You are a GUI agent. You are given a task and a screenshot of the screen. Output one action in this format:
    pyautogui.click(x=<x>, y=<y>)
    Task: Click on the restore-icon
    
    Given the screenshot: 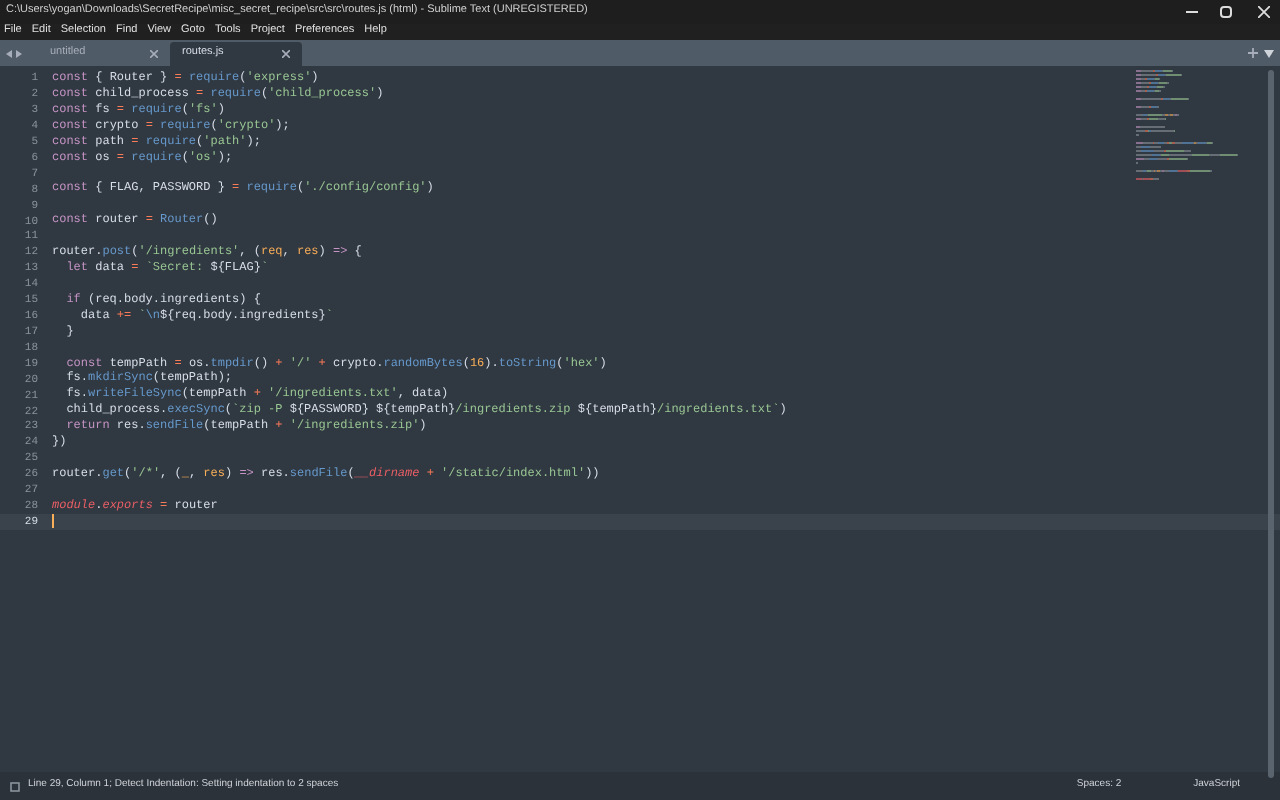 What is the action you would take?
    pyautogui.click(x=1226, y=12)
    